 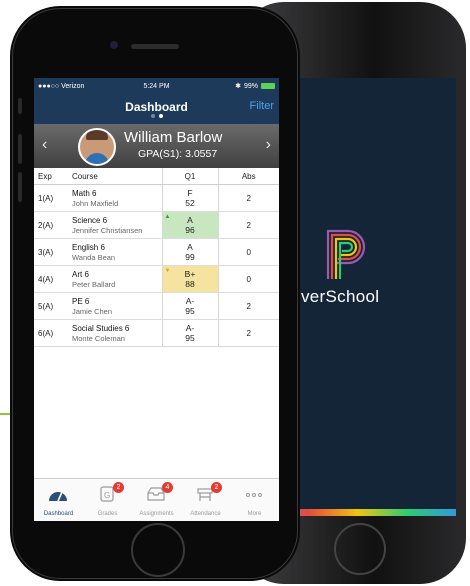 What do you see at coordinates (51, 225) in the screenshot?
I see `exp-cell: 2(A)` at bounding box center [51, 225].